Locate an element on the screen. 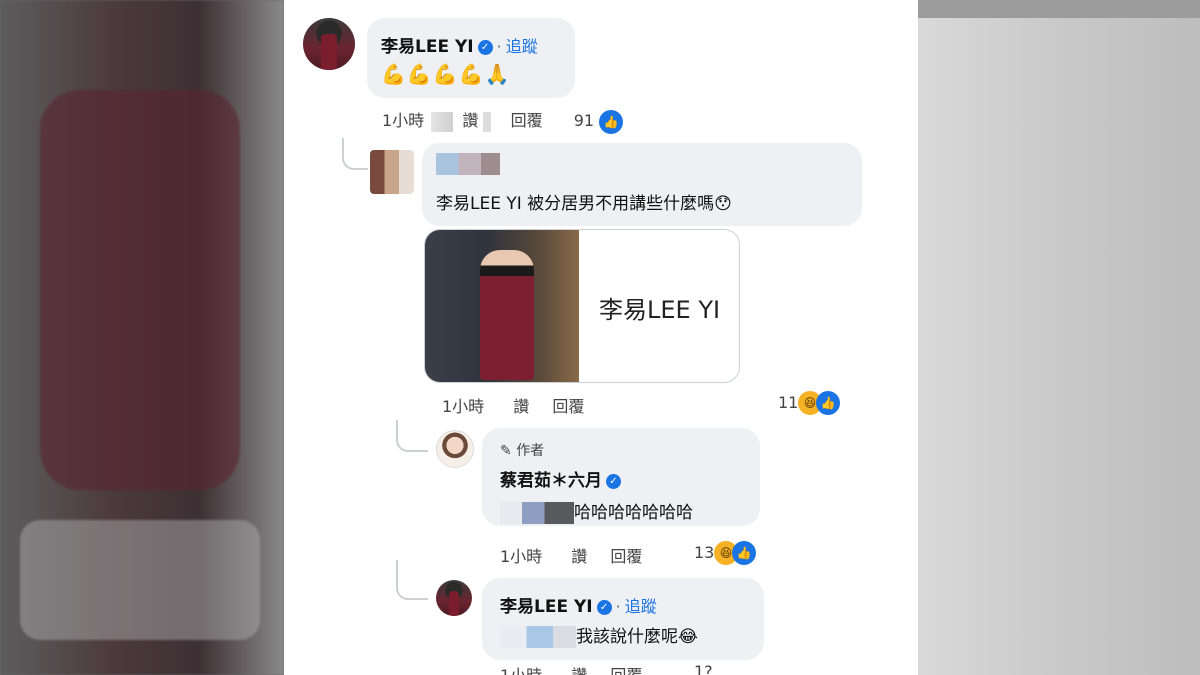 The width and height of the screenshot is (1200, 675). comment-text: 💪💪💪💪🙏 is located at coordinates (446, 74).